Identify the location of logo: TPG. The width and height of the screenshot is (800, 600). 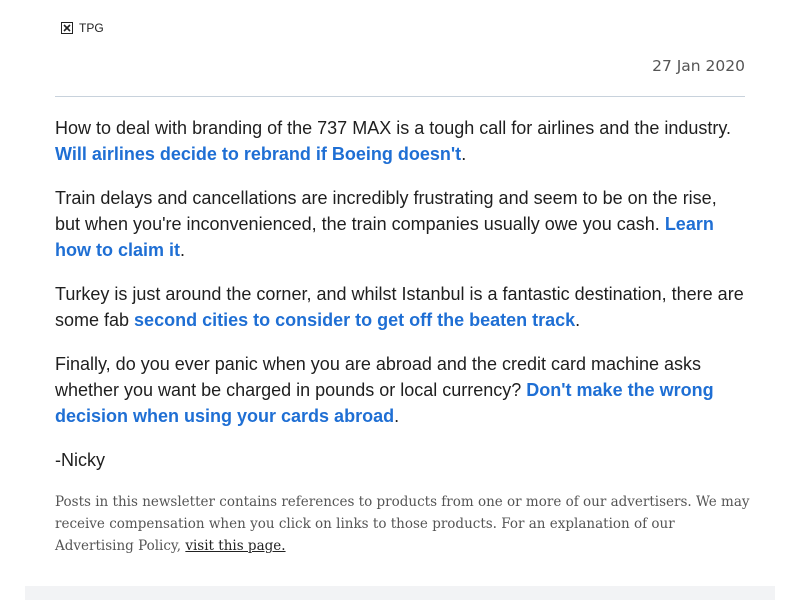
(82, 28).